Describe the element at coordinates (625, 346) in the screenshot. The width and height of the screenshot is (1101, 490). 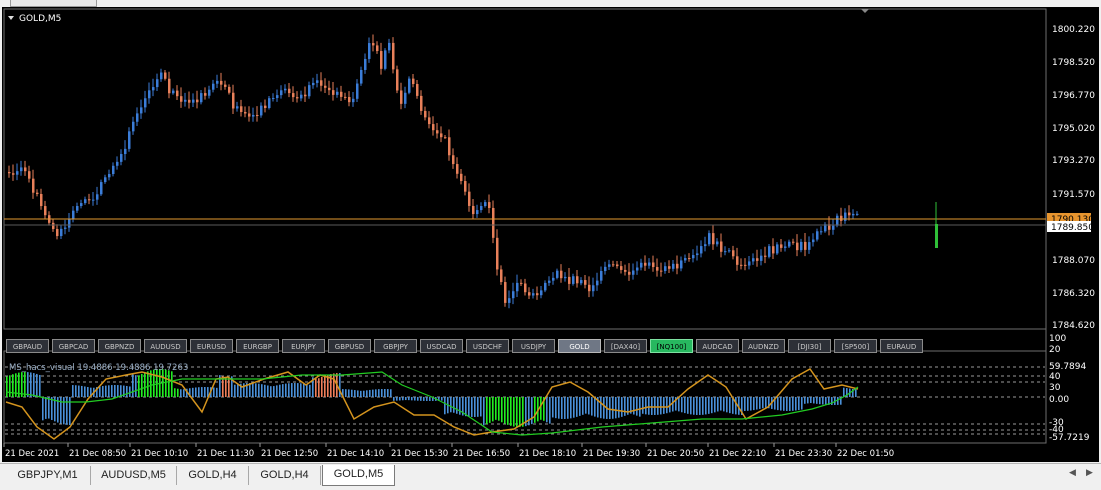
I see `symbol-button-dax40: [DAX40]` at that location.